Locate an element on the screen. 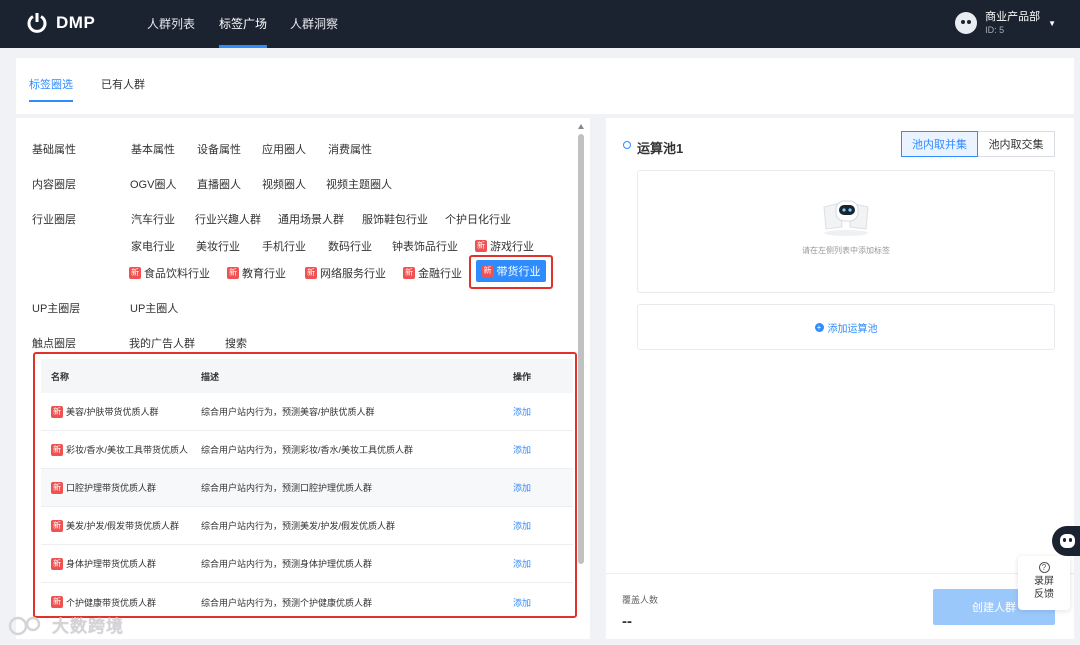 The width and height of the screenshot is (1080, 645). user-id: ID: 5 is located at coordinates (995, 30).